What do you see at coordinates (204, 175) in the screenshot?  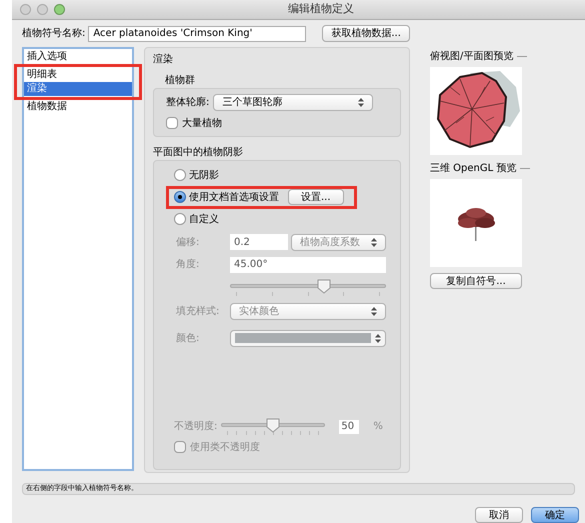 I see `radio-label: 无阴影` at bounding box center [204, 175].